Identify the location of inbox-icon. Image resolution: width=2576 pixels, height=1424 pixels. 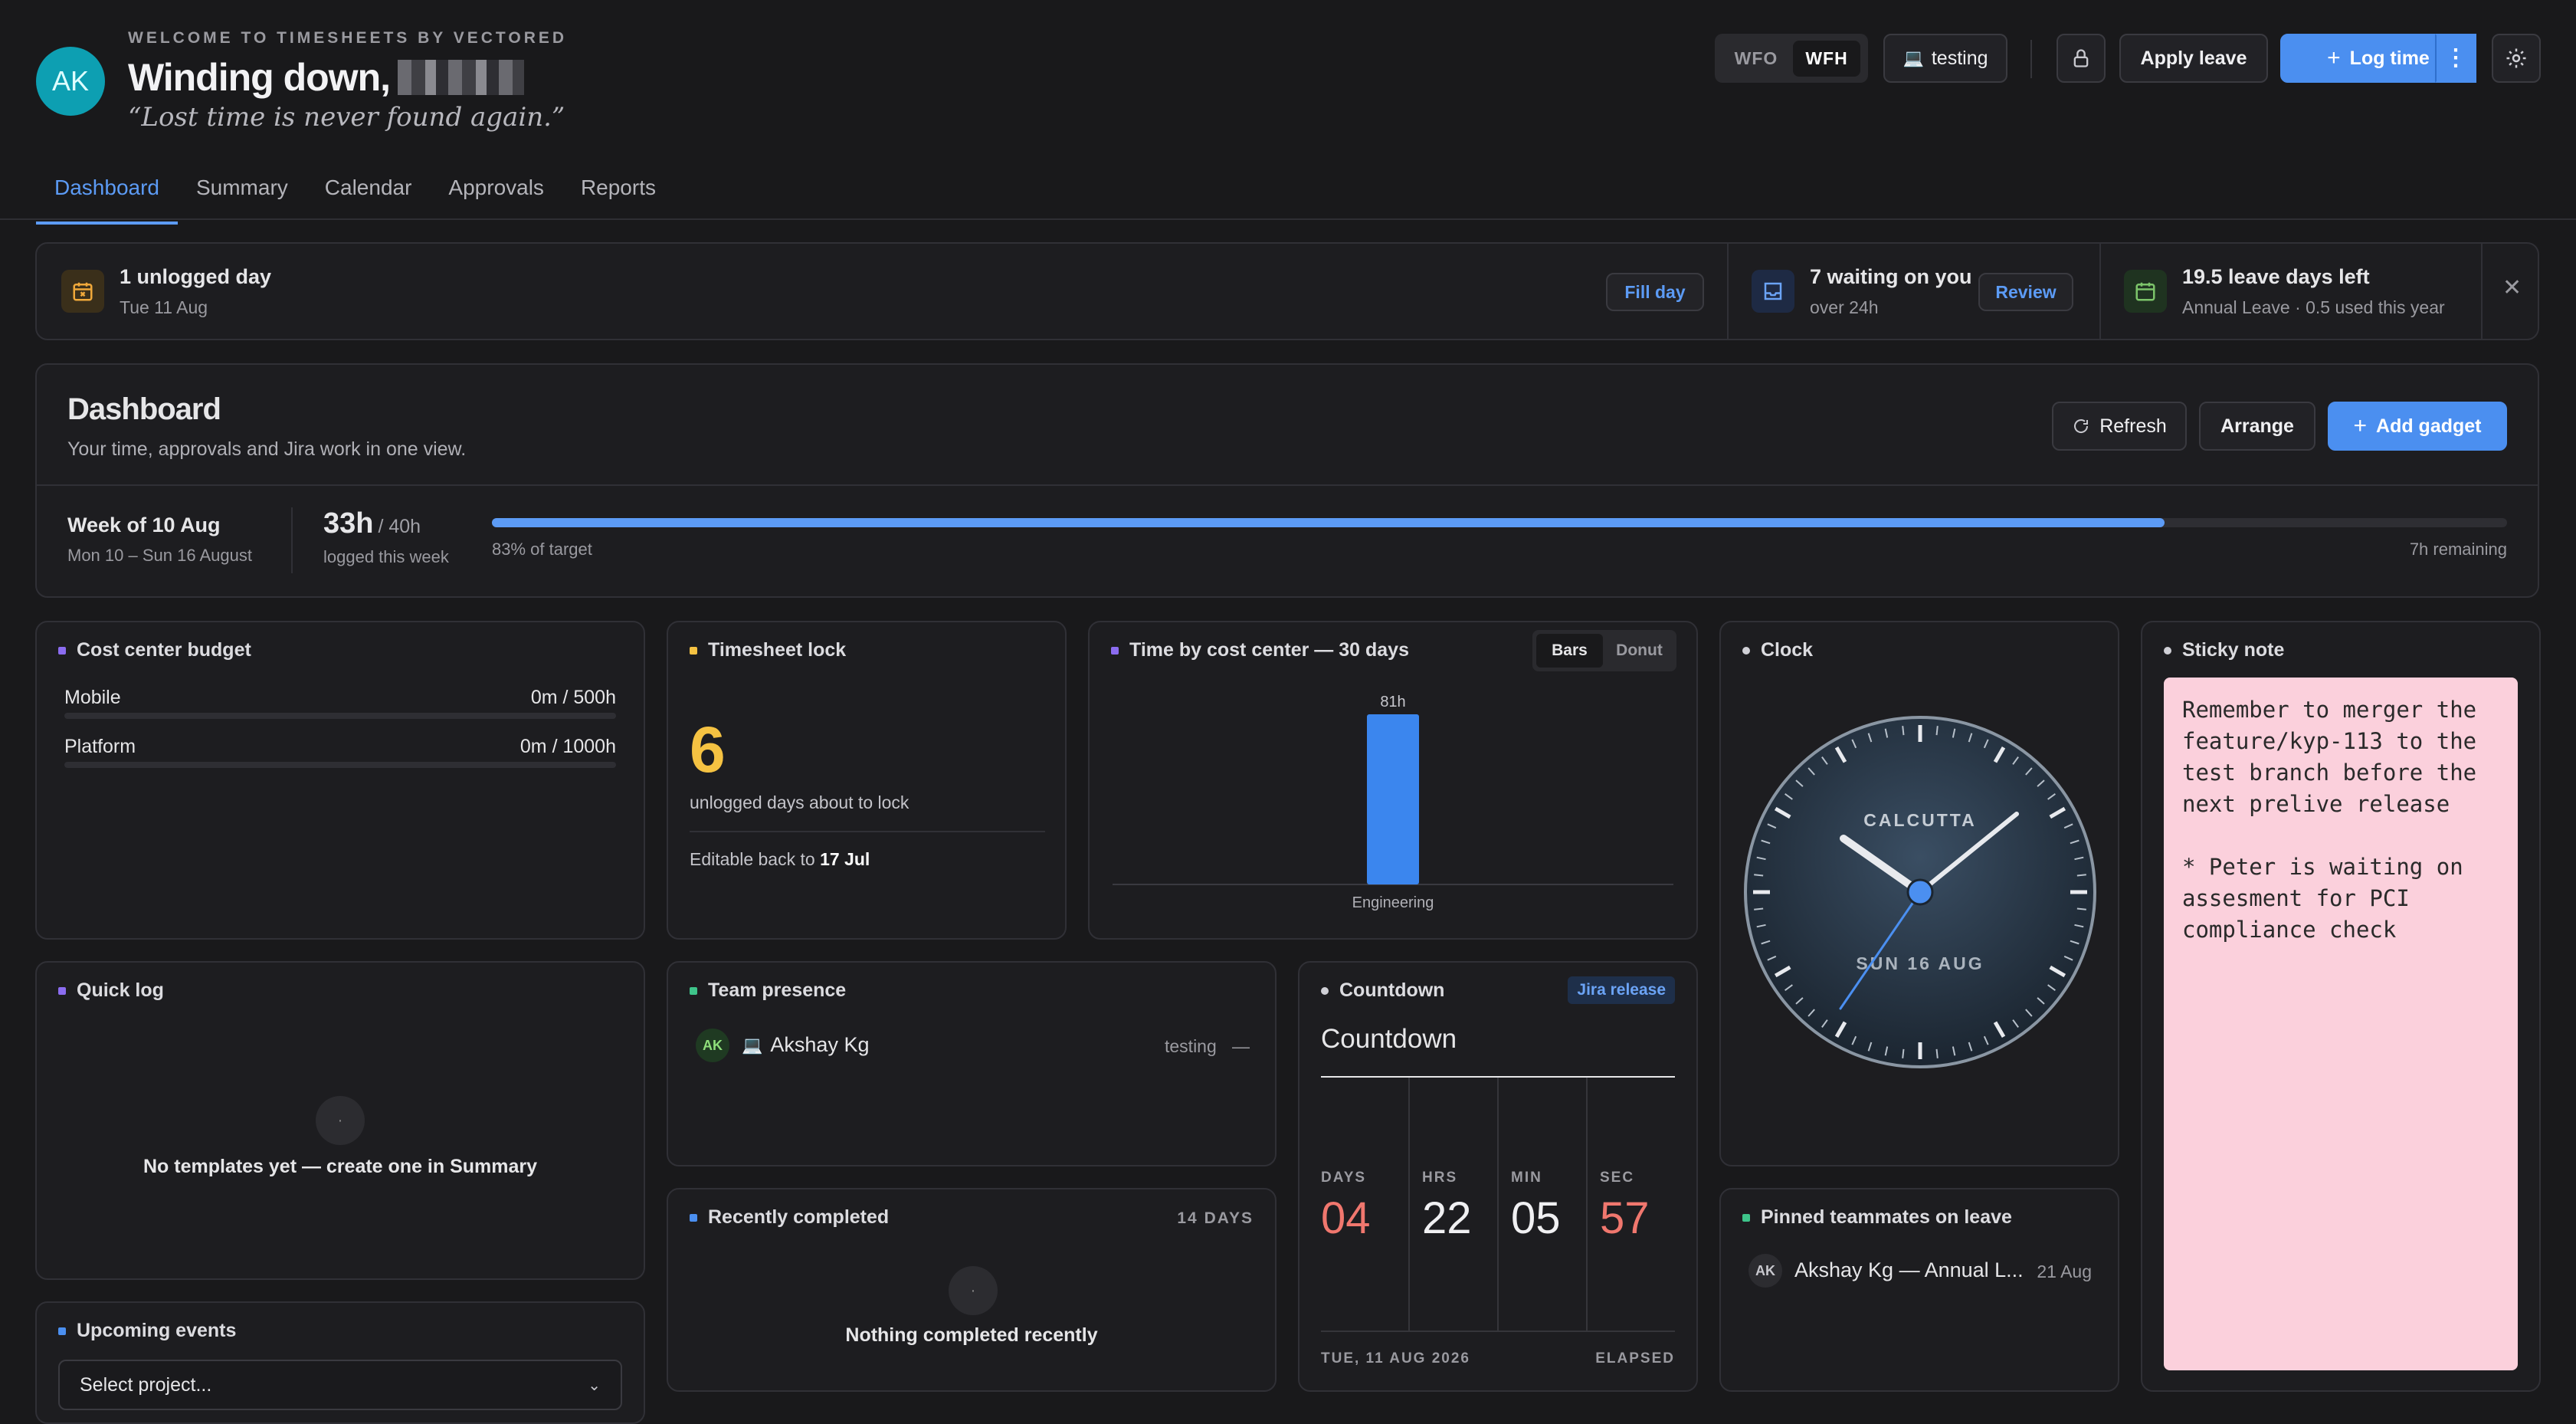
(1773, 291).